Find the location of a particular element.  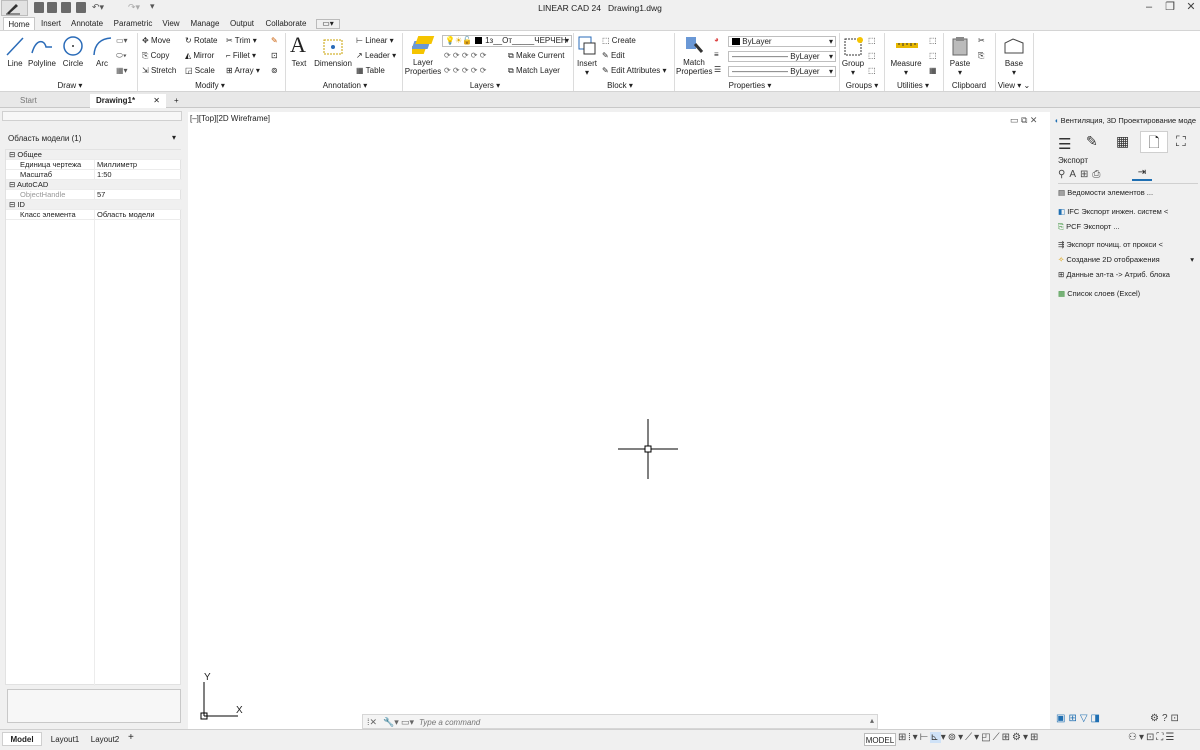

restore-icon: ❐ is located at coordinates (1170, 7).